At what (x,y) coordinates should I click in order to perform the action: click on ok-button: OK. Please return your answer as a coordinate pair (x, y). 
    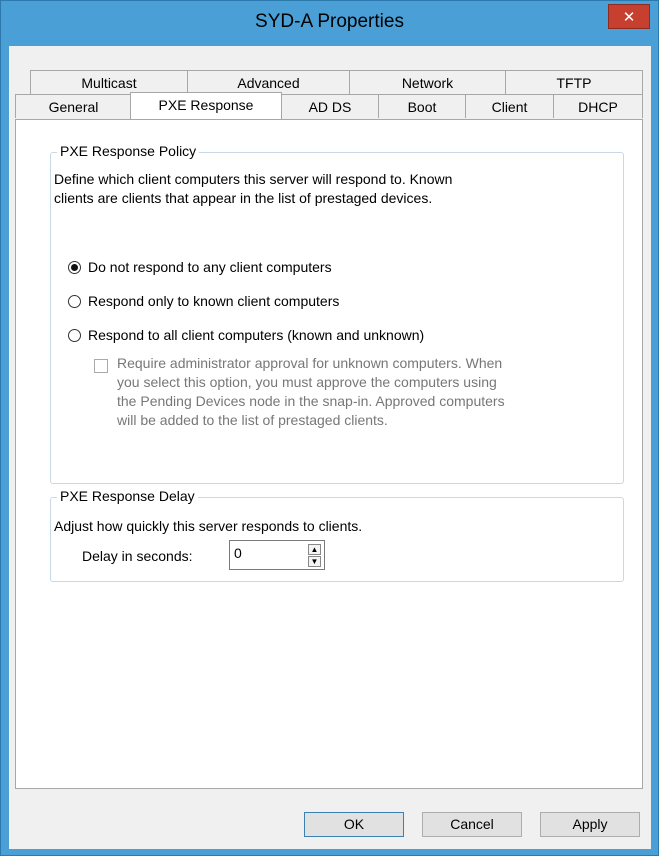
    Looking at the image, I should click on (354, 824).